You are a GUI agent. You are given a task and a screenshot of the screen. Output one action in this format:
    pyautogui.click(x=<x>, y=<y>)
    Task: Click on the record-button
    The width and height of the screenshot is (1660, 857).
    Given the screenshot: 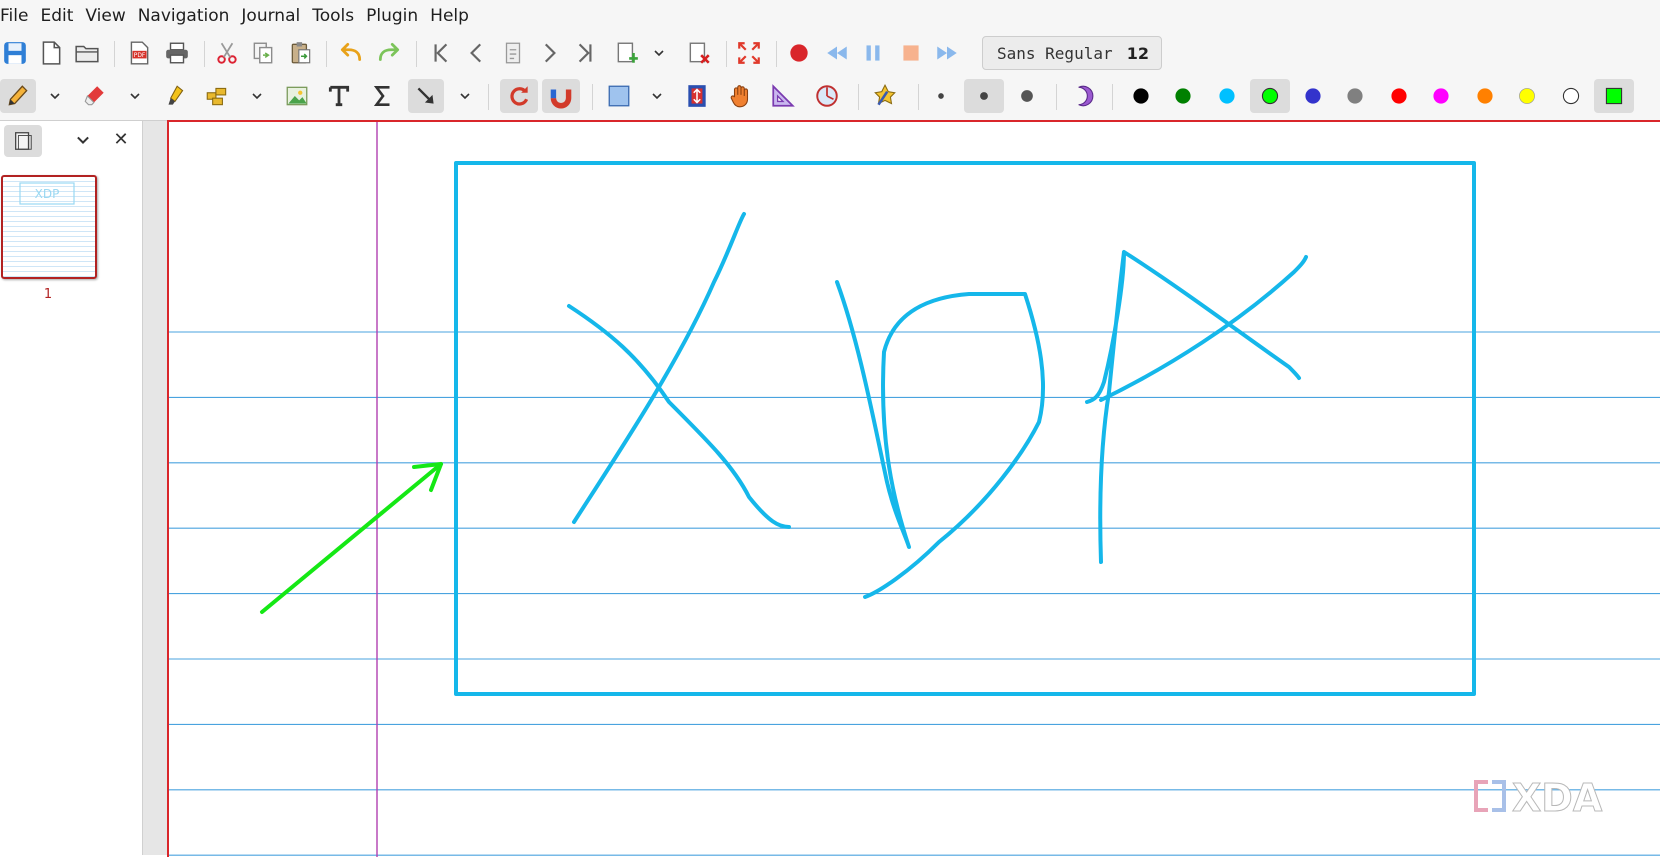 What is the action you would take?
    pyautogui.click(x=799, y=53)
    